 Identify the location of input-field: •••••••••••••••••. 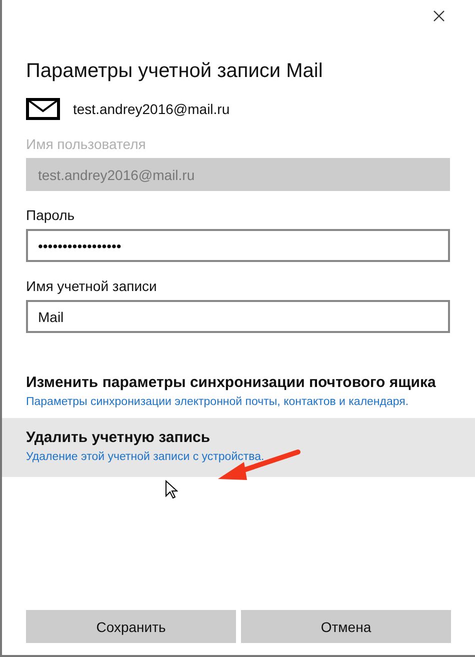
(238, 245).